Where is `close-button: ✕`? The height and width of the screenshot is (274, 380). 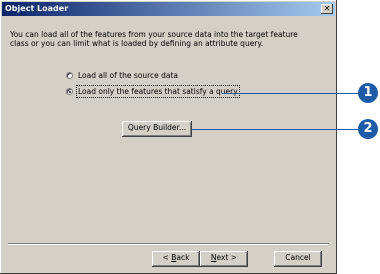
close-button: ✕ is located at coordinates (327, 9).